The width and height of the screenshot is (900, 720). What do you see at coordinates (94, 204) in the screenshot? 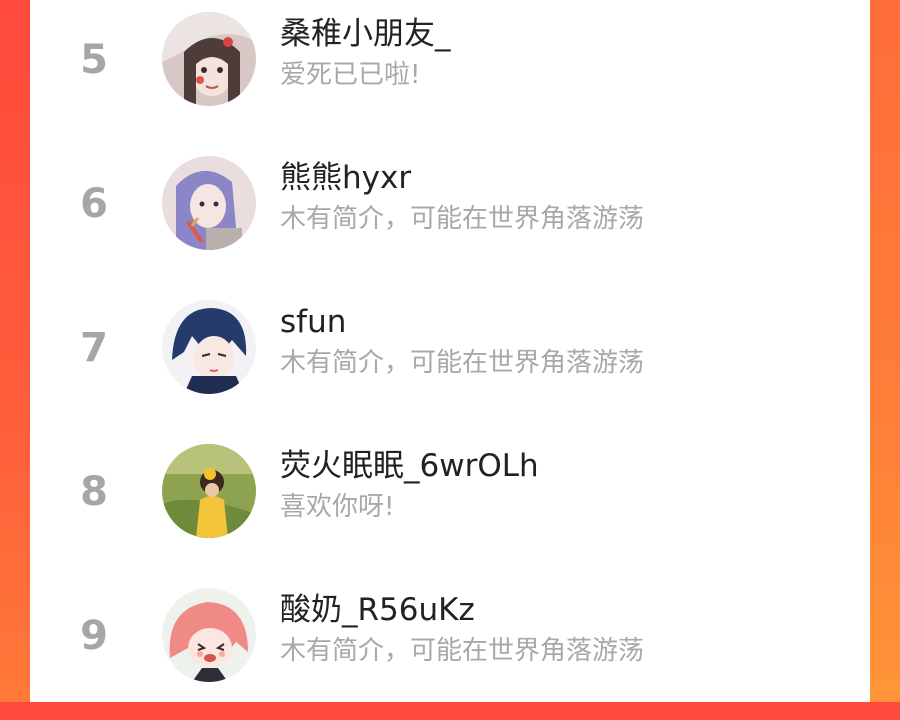
I see `rank-number: 6` at bounding box center [94, 204].